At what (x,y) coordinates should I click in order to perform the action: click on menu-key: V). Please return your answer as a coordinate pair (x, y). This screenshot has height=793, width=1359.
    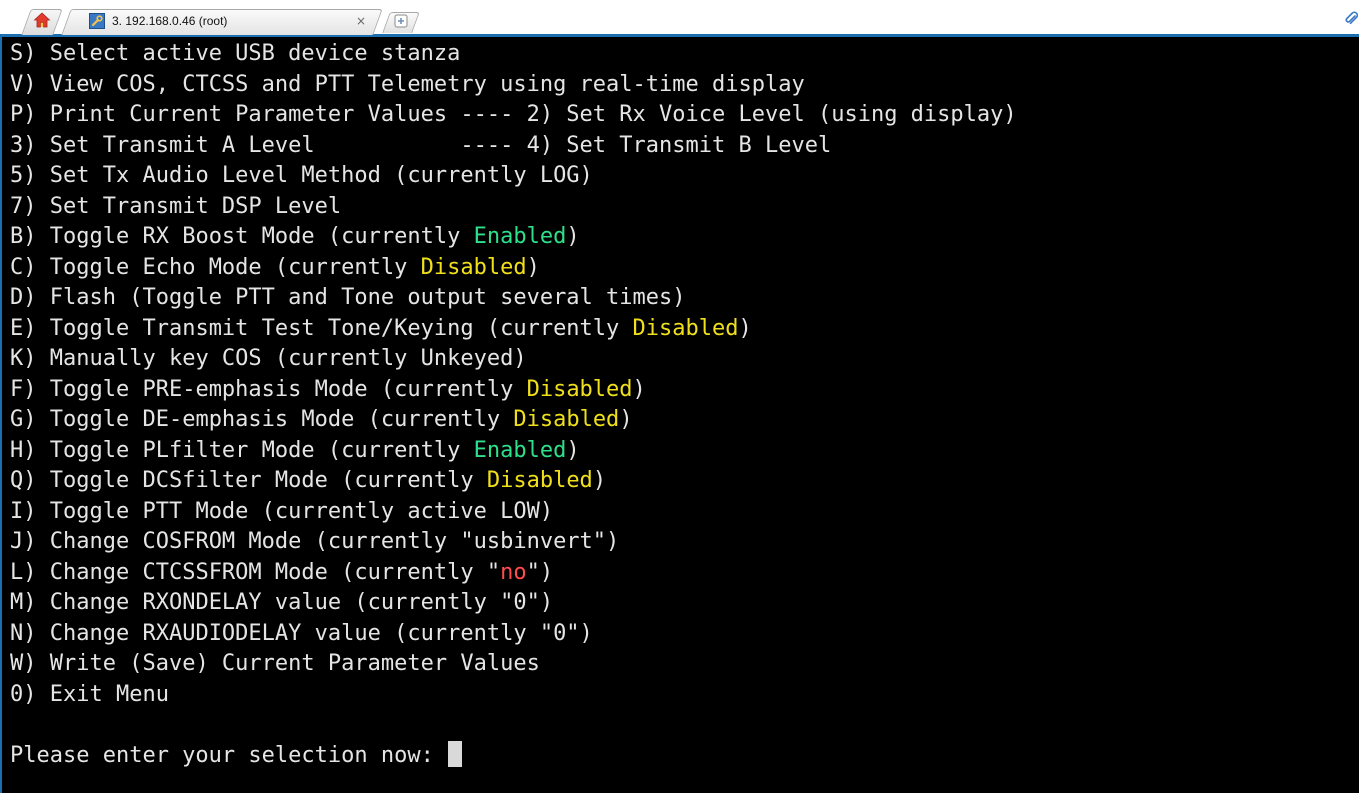
    Looking at the image, I should click on (23, 84).